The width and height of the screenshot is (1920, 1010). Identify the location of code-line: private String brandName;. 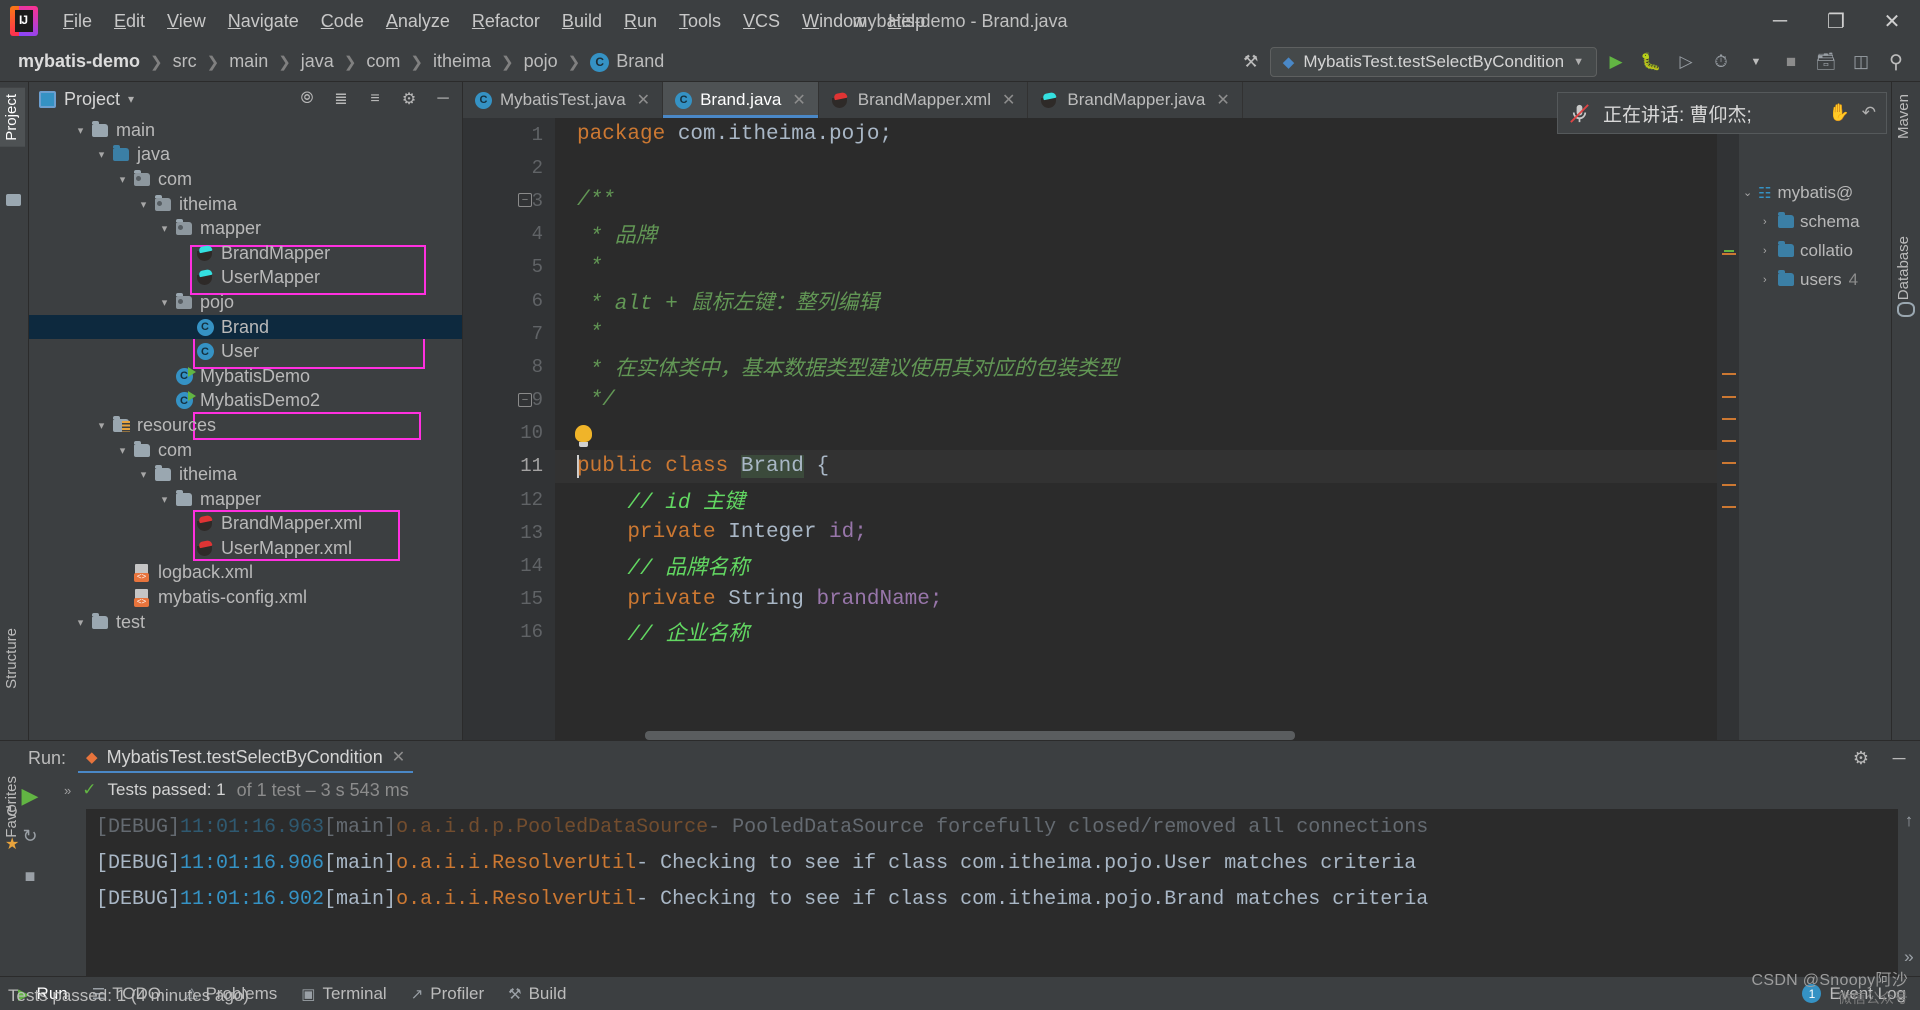
(1145, 599).